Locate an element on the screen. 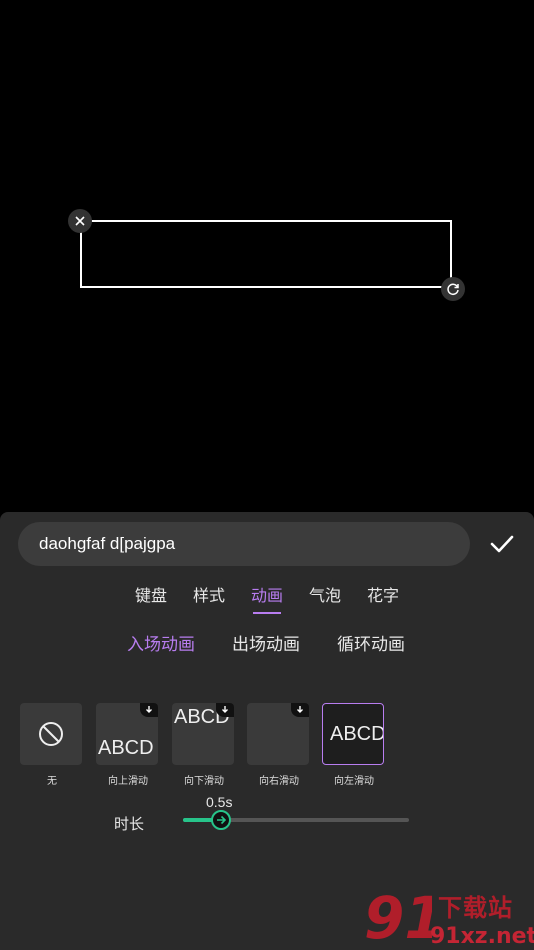 The width and height of the screenshot is (534, 950). text-input-wrapper is located at coordinates (244, 544).